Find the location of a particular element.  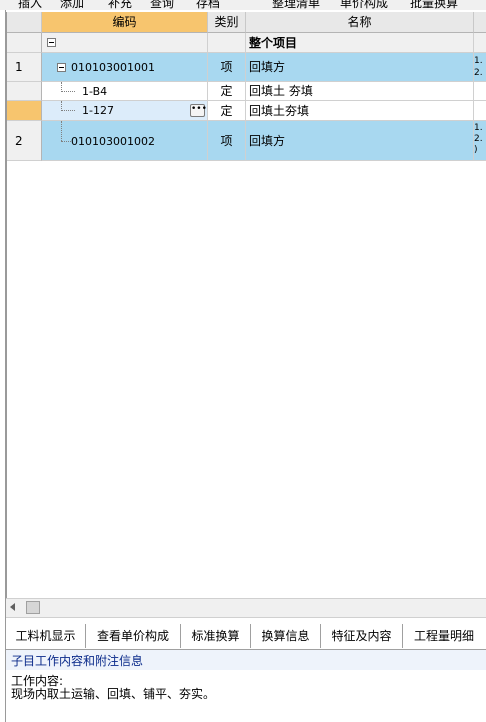

toolbar: 插入 添加 补充 查询 存档 整理清单 单价构成 批量换算 is located at coordinates (243, 5).